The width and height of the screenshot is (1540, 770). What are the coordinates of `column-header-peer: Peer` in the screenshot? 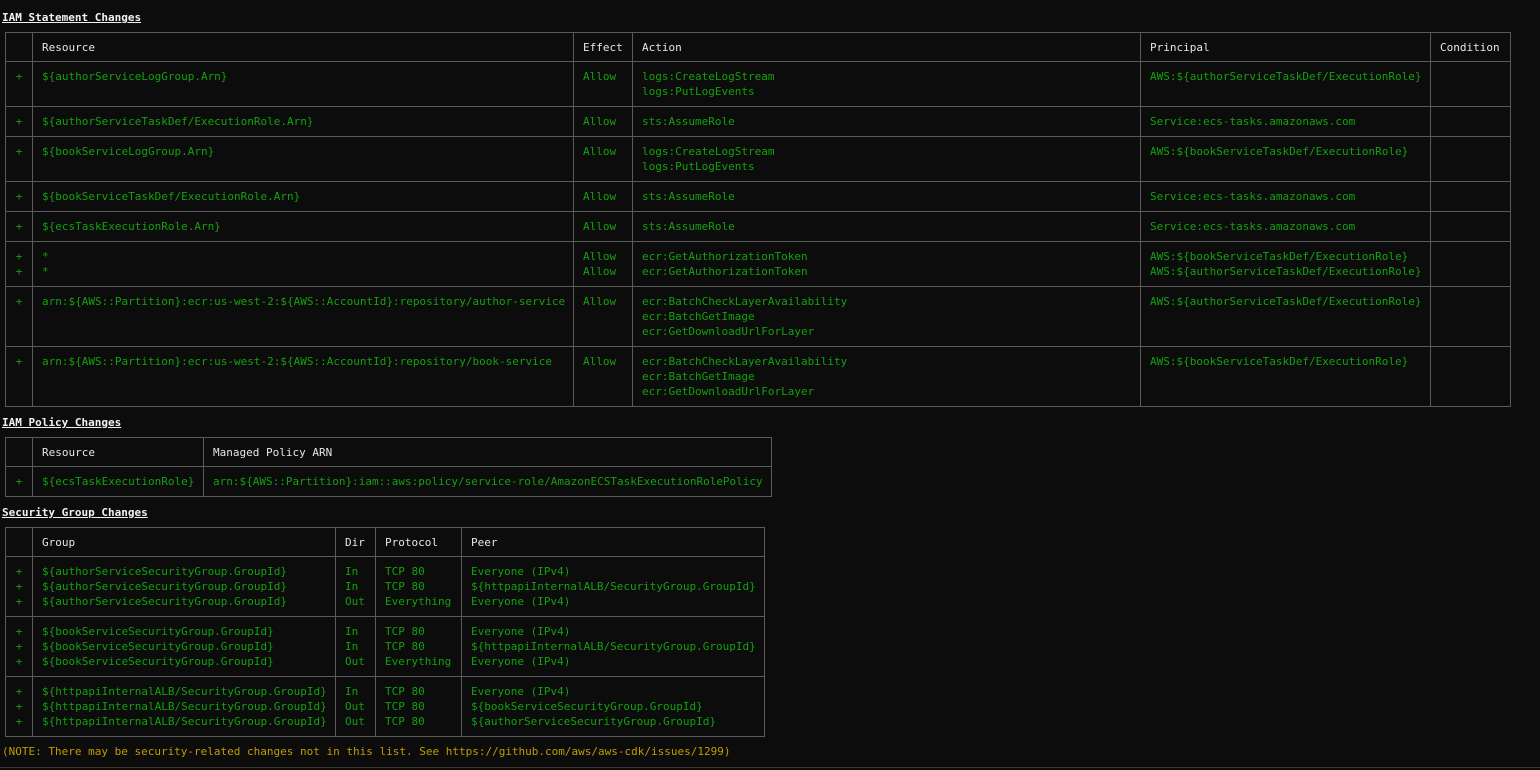 It's located at (613, 542).